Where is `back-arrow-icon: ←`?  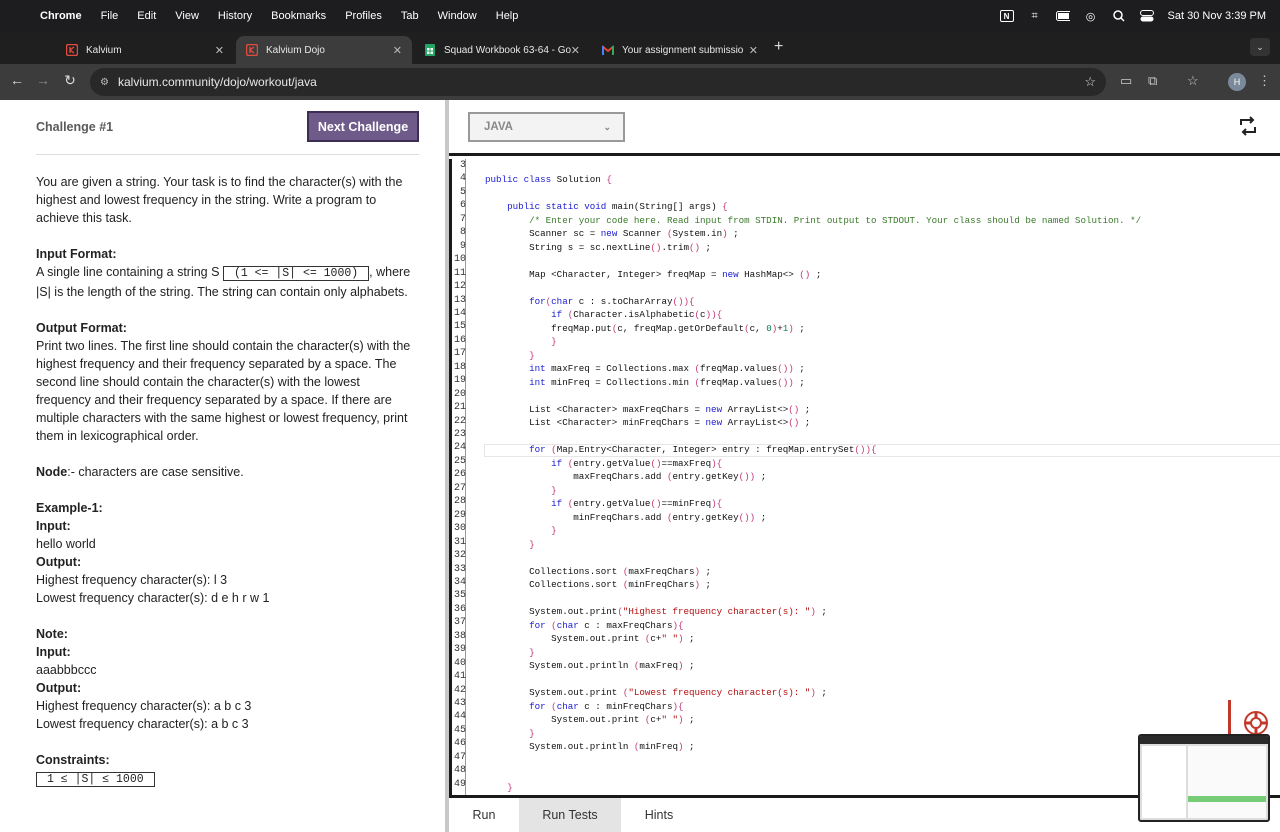 back-arrow-icon: ← is located at coordinates (17, 80).